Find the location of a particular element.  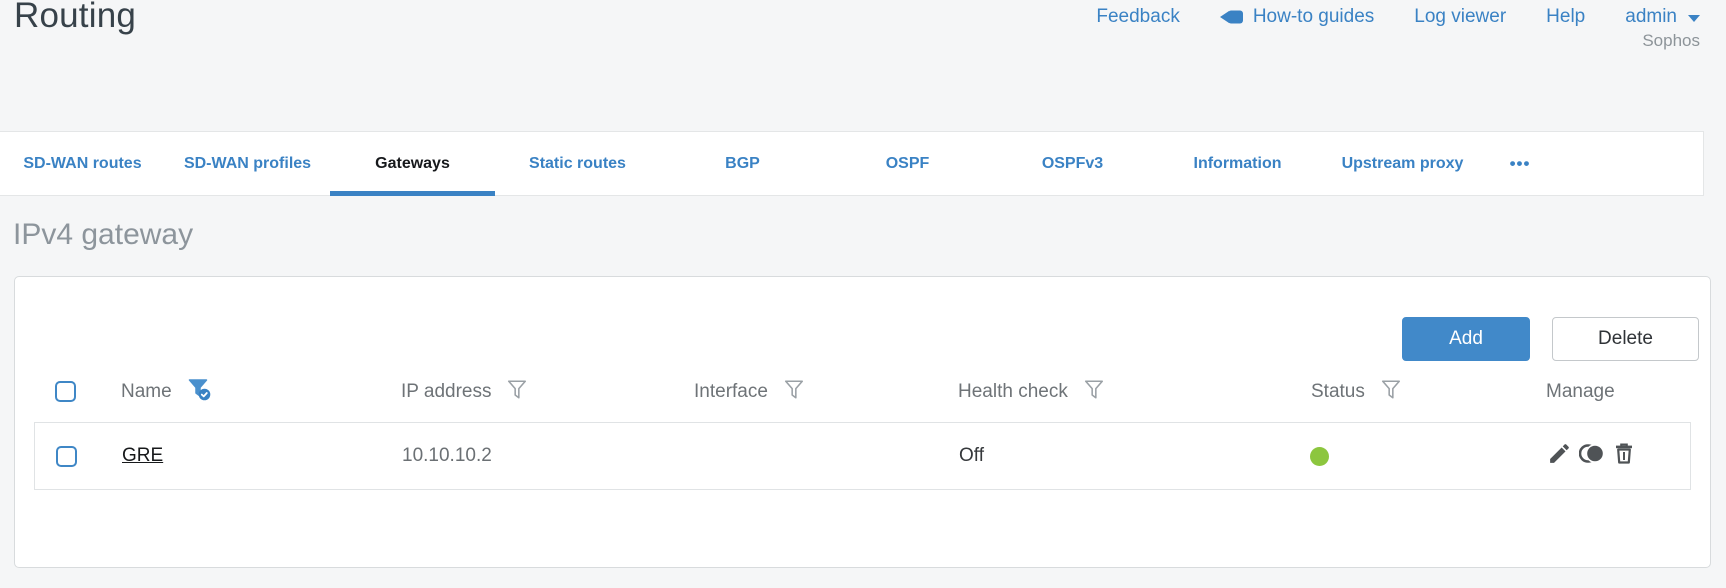

tab-ospfv3: OSPFv3 is located at coordinates (1072, 163).